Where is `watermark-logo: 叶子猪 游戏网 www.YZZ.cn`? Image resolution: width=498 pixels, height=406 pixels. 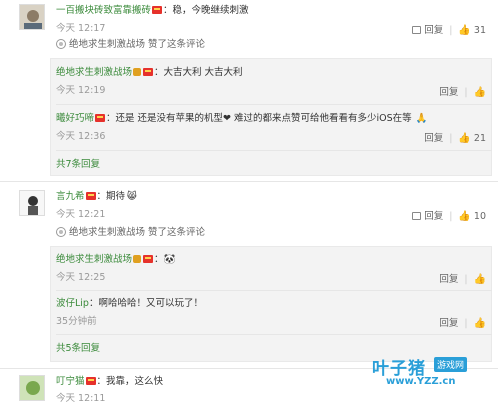
watermark-logo: 叶子猪 游戏网 www.YZZ.cn is located at coordinates (431, 372).